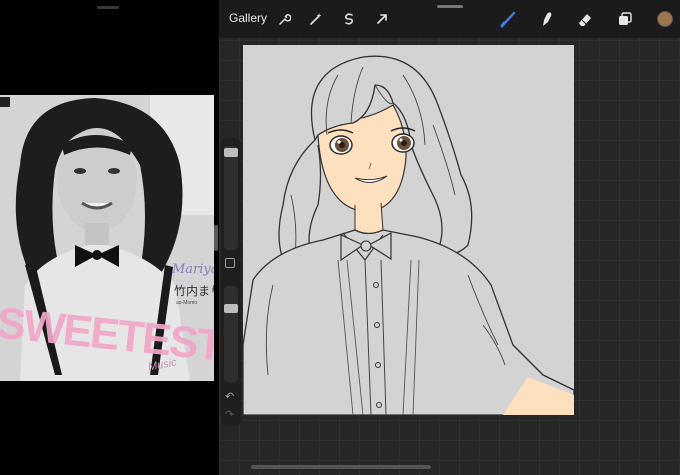 This screenshot has width=680, height=475. What do you see at coordinates (665, 19) in the screenshot?
I see `color-picker-button` at bounding box center [665, 19].